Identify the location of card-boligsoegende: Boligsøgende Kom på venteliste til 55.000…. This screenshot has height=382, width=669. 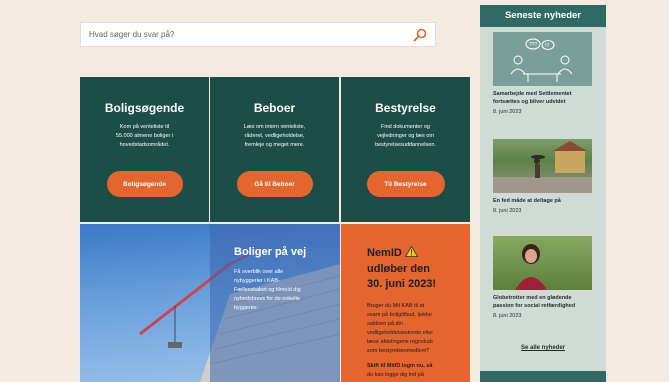
(144, 149).